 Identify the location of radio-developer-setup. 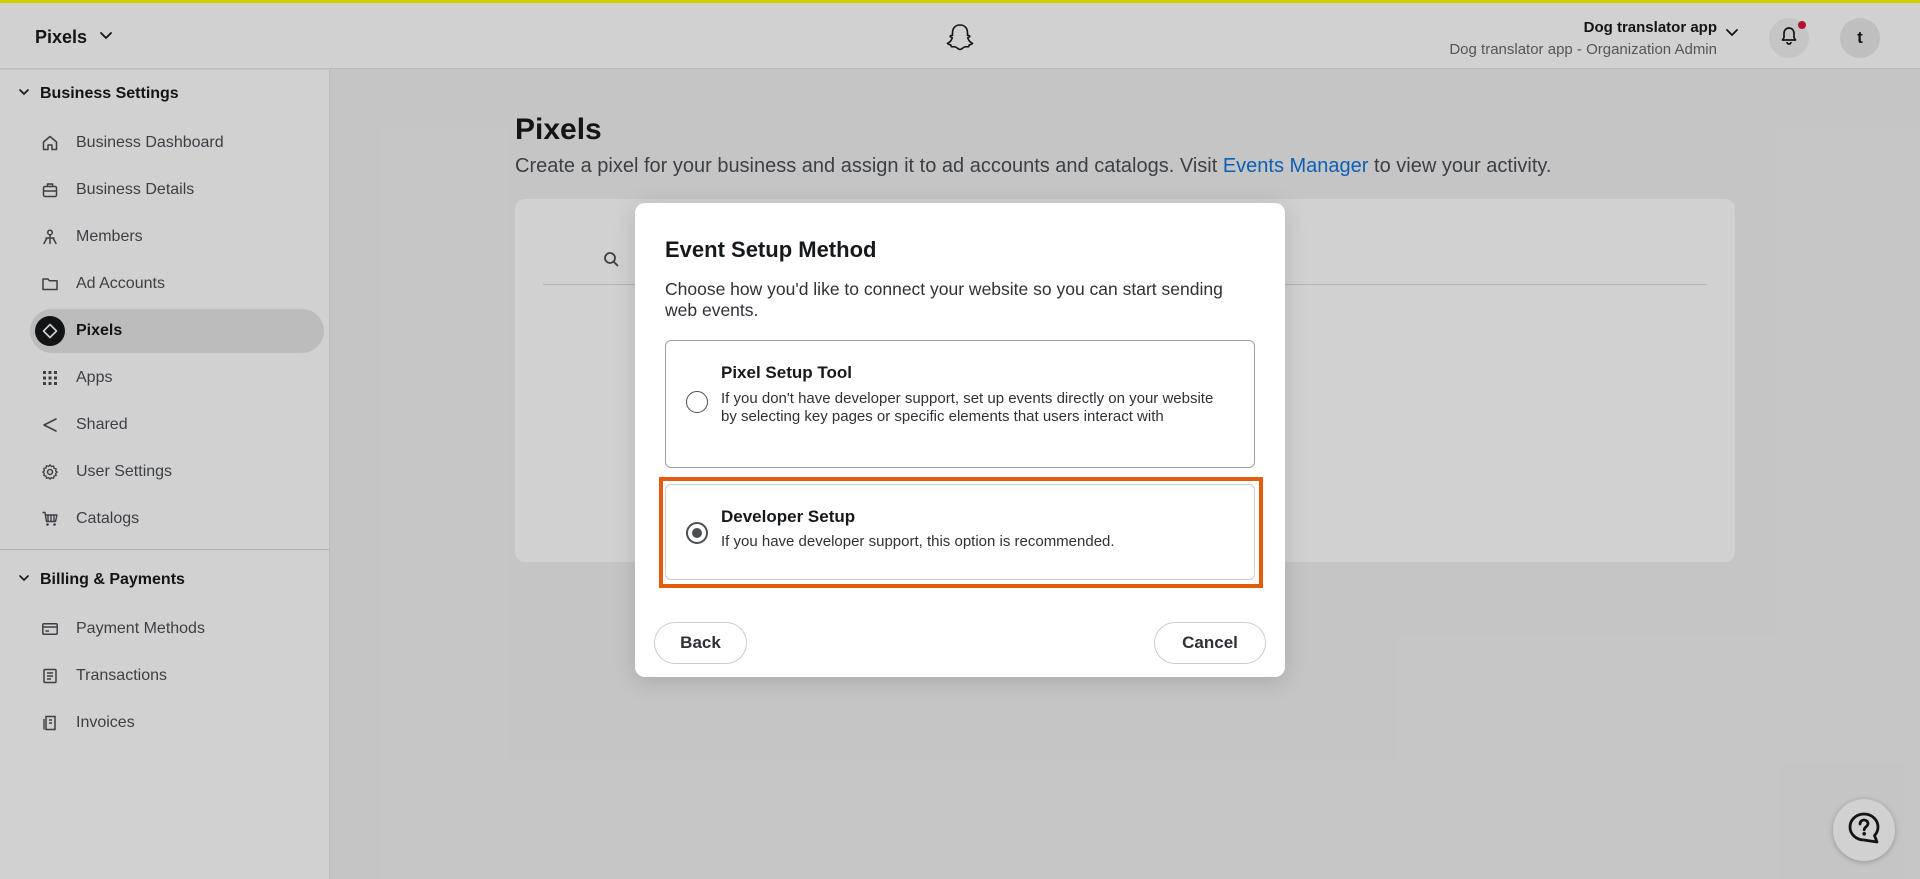
(697, 533).